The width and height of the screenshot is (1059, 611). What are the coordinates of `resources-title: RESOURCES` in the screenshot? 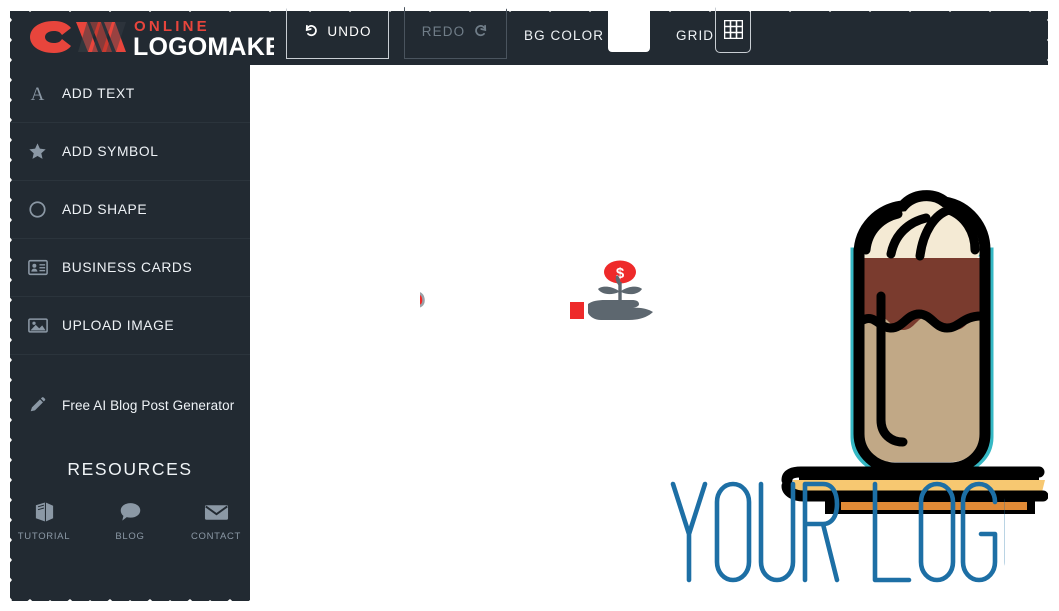 It's located at (130, 469).